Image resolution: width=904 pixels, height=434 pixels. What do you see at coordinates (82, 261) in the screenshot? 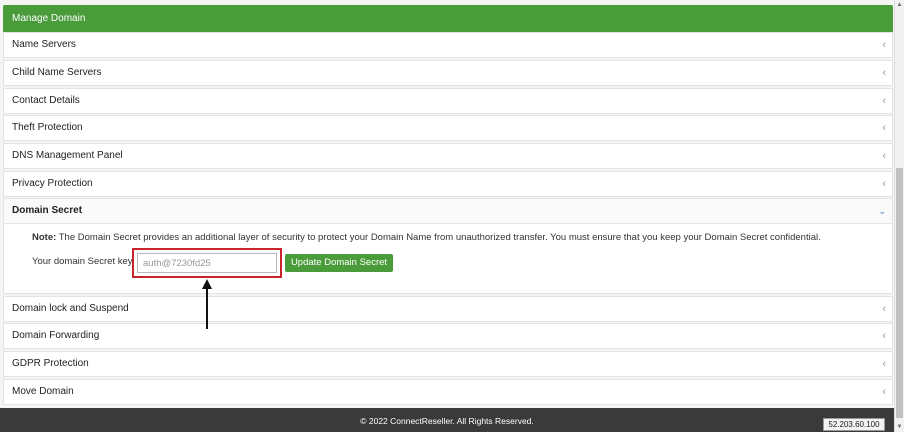
I see `domain-secret-label: Your domain Secret key` at bounding box center [82, 261].